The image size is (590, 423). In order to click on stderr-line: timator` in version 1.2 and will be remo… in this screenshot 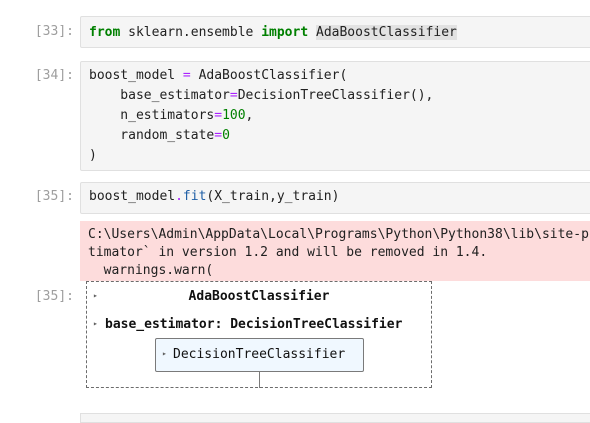, I will do `click(288, 252)`.